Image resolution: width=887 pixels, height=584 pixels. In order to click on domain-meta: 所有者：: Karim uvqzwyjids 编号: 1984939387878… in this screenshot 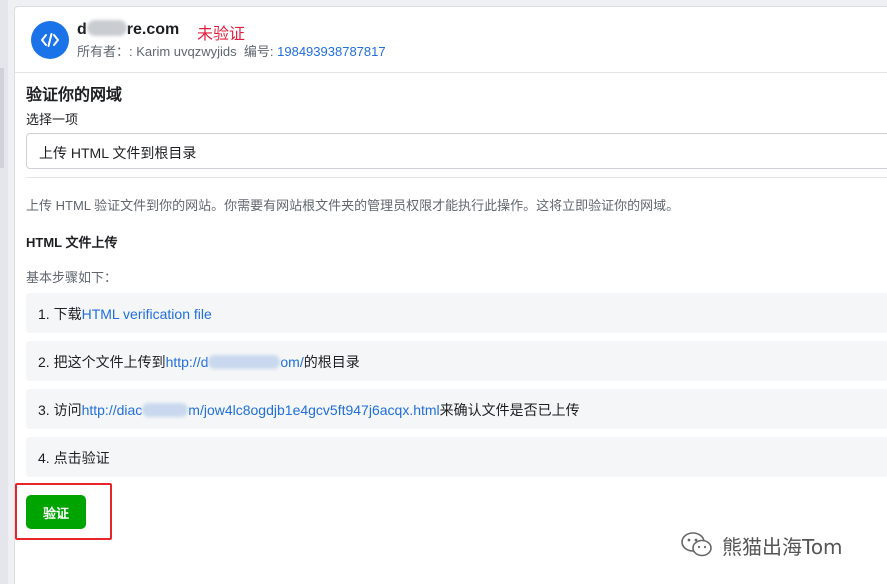, I will do `click(231, 50)`.